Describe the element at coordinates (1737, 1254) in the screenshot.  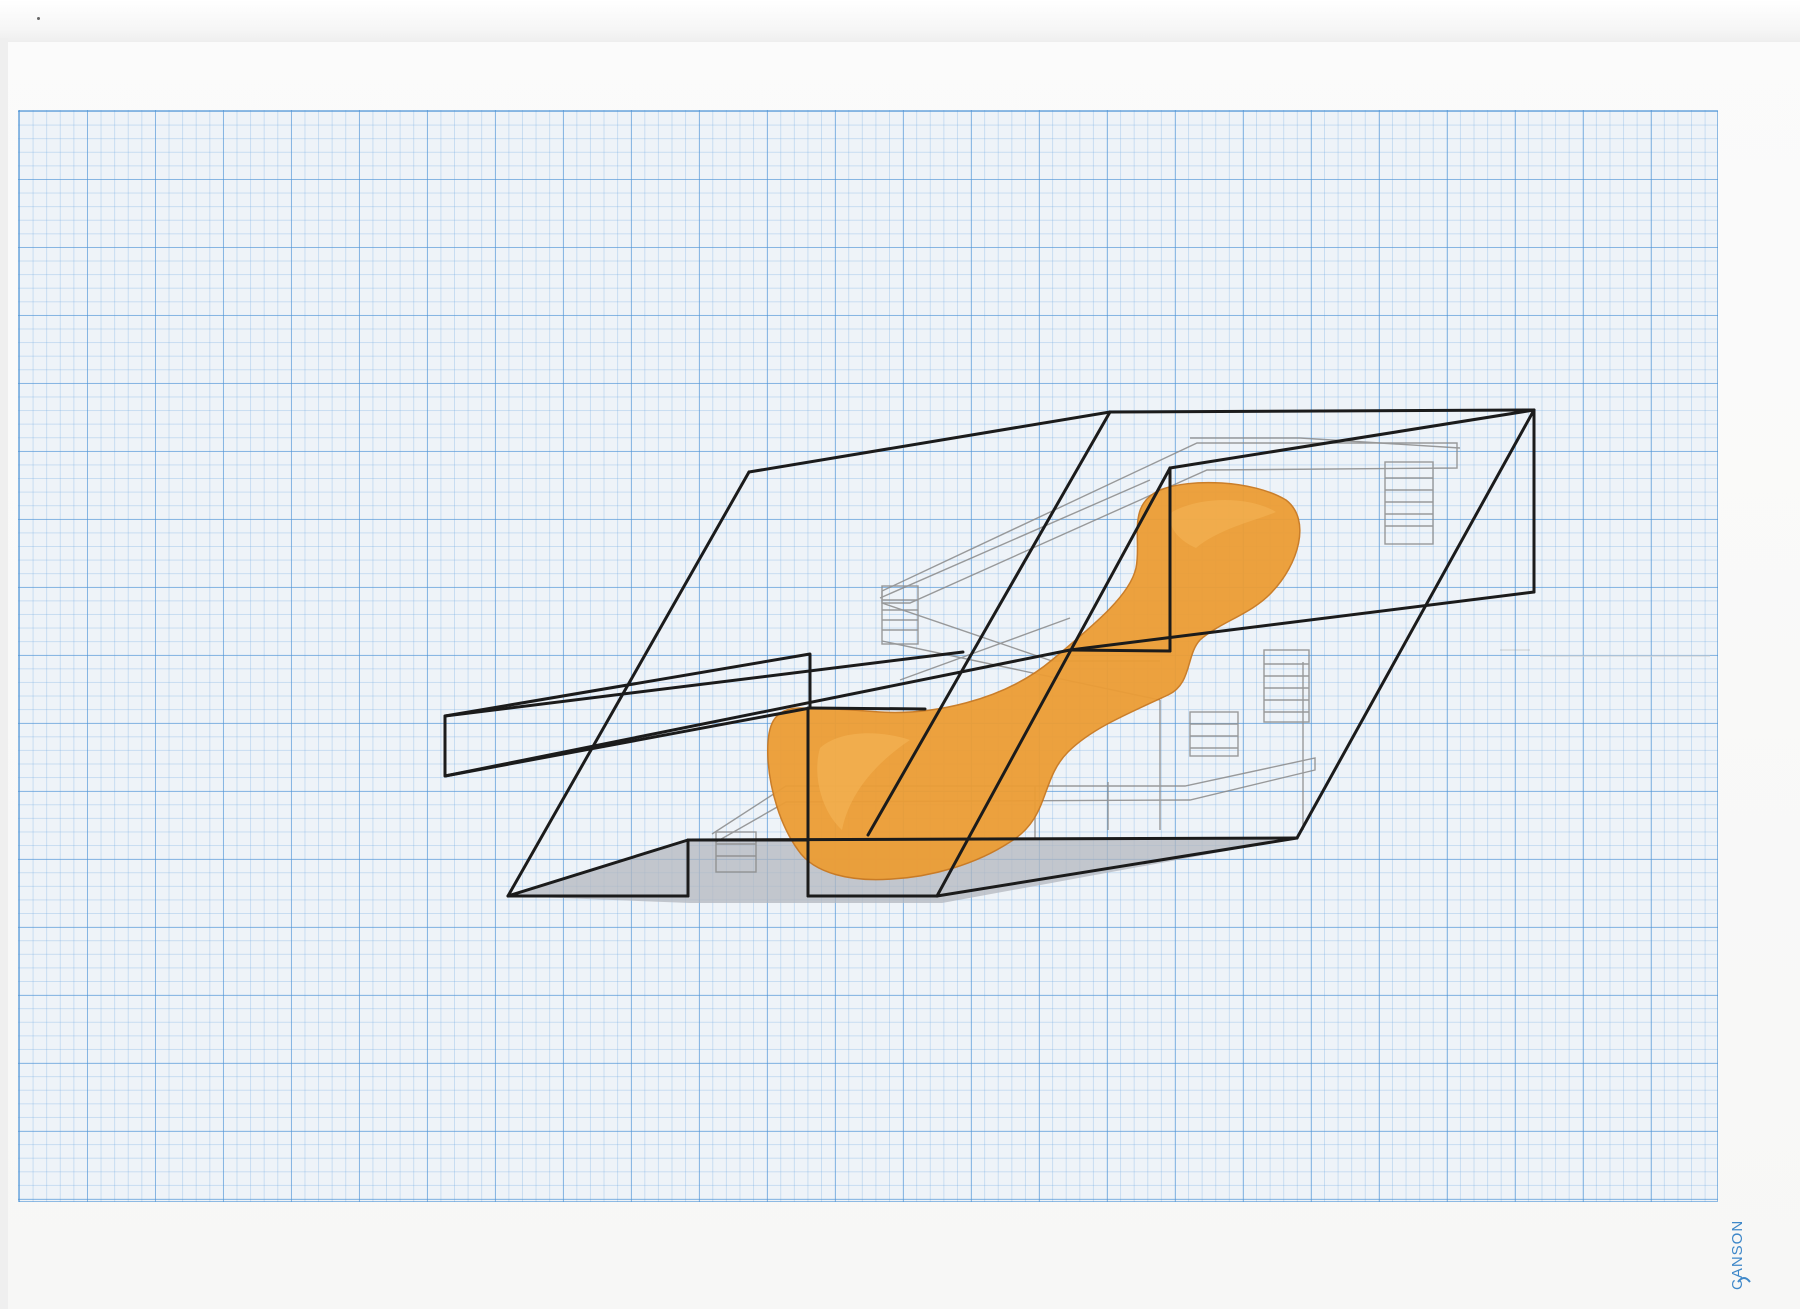
I see `brand-text: CANSON` at that location.